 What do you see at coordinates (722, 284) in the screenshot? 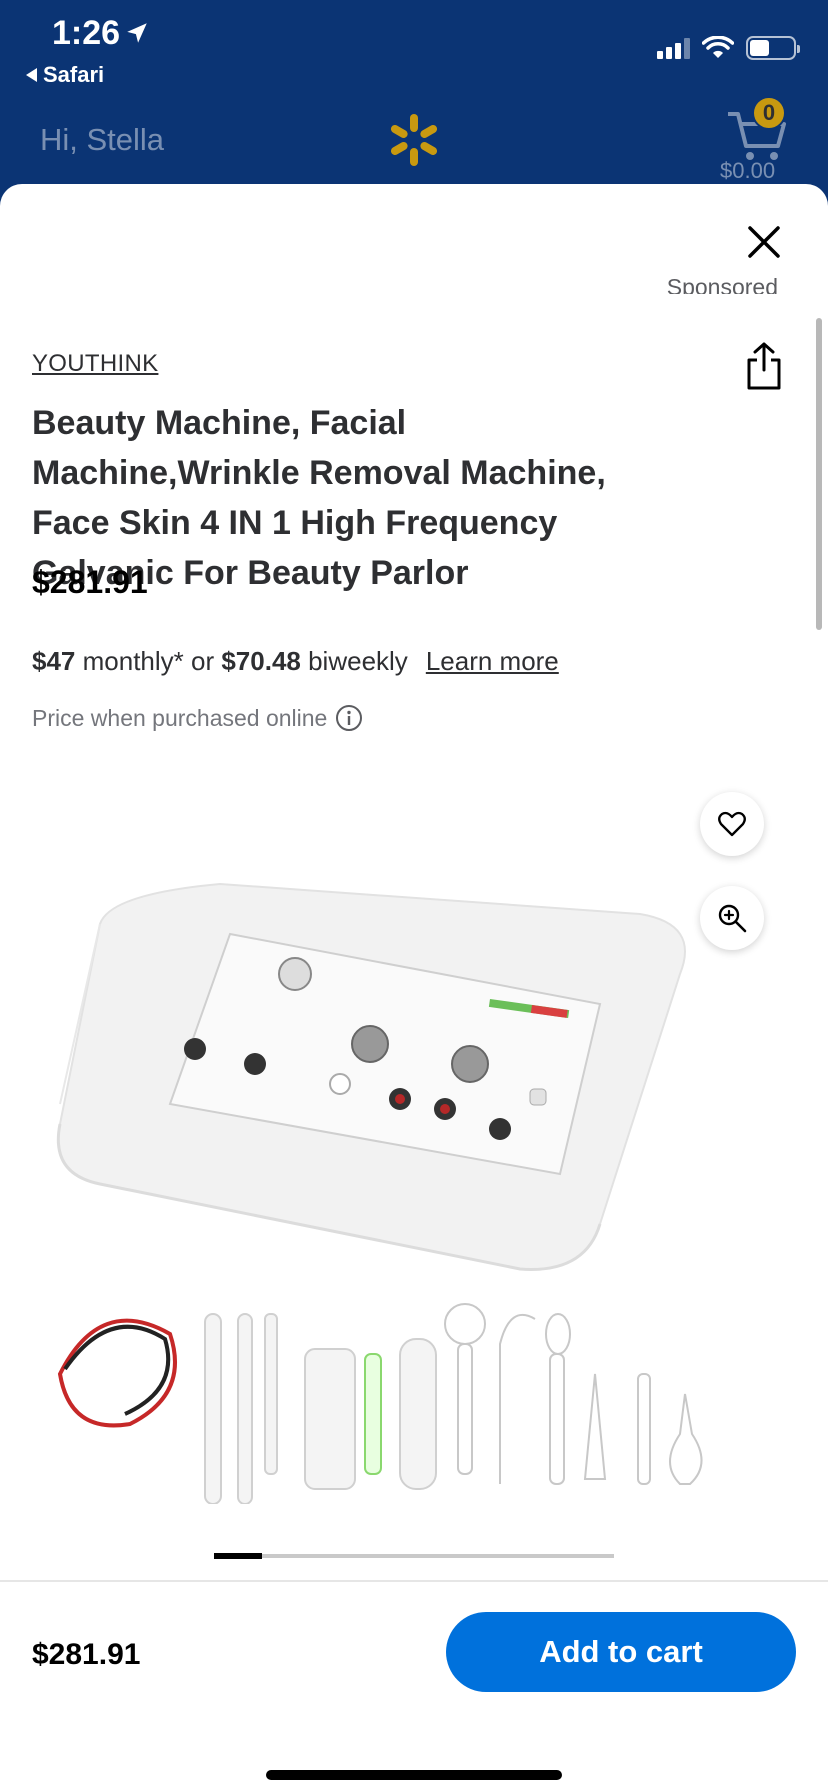
I see `sponsored-label: Sponsored` at bounding box center [722, 284].